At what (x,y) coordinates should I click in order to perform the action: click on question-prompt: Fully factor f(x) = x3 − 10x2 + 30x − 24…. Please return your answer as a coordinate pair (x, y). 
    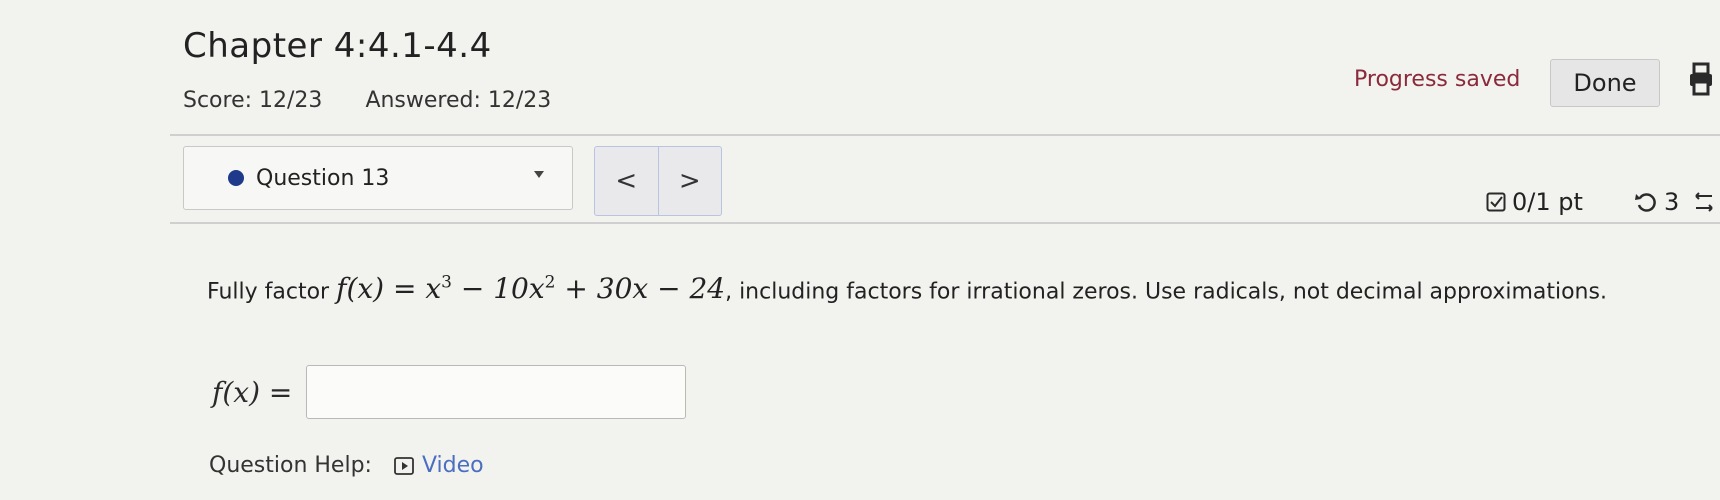
    Looking at the image, I should click on (917, 287).